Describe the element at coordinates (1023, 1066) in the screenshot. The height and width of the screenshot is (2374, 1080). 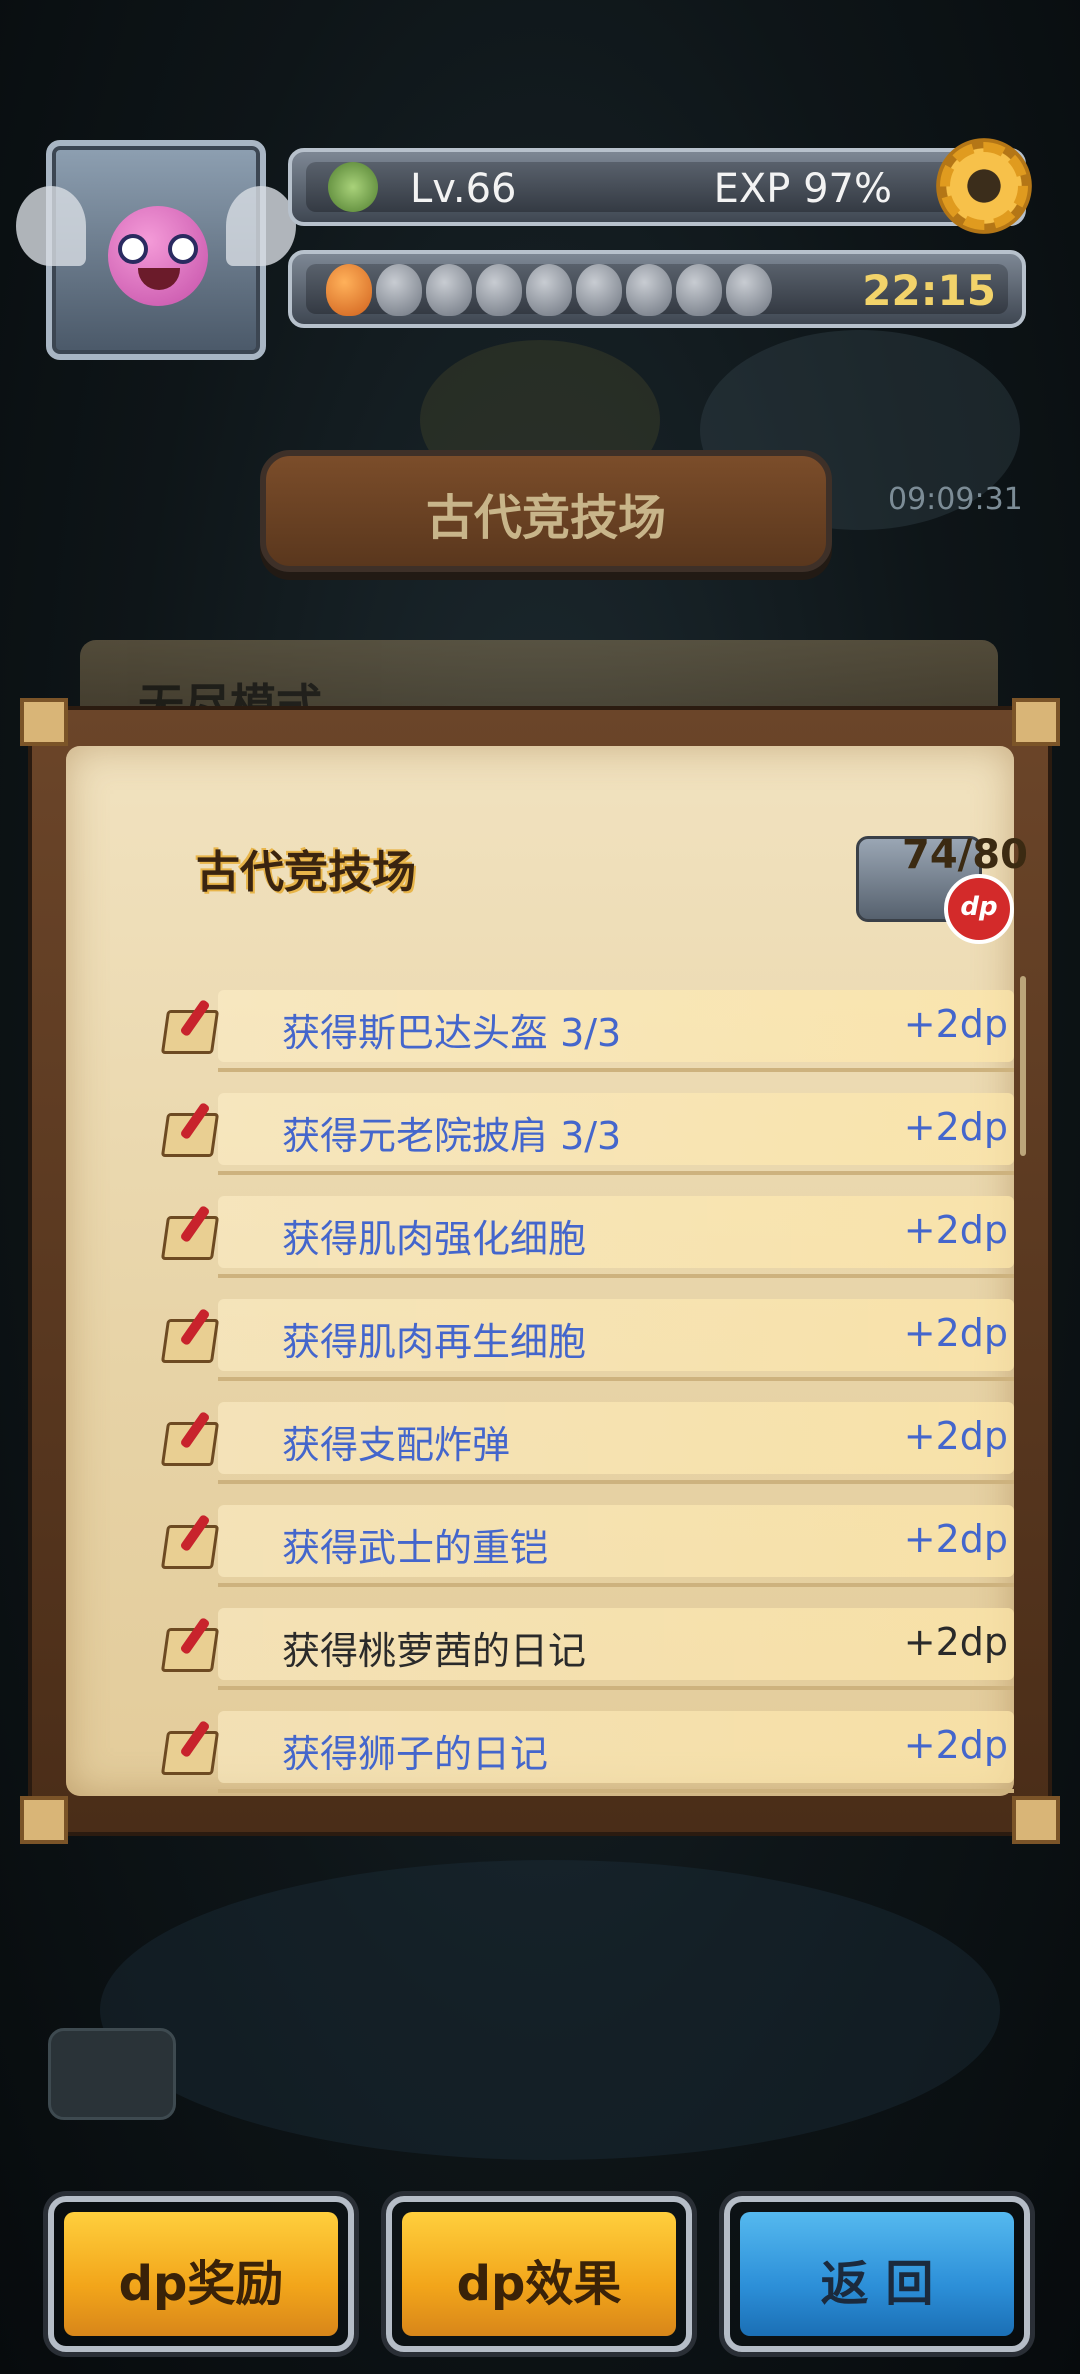
I see `scrollbar` at that location.